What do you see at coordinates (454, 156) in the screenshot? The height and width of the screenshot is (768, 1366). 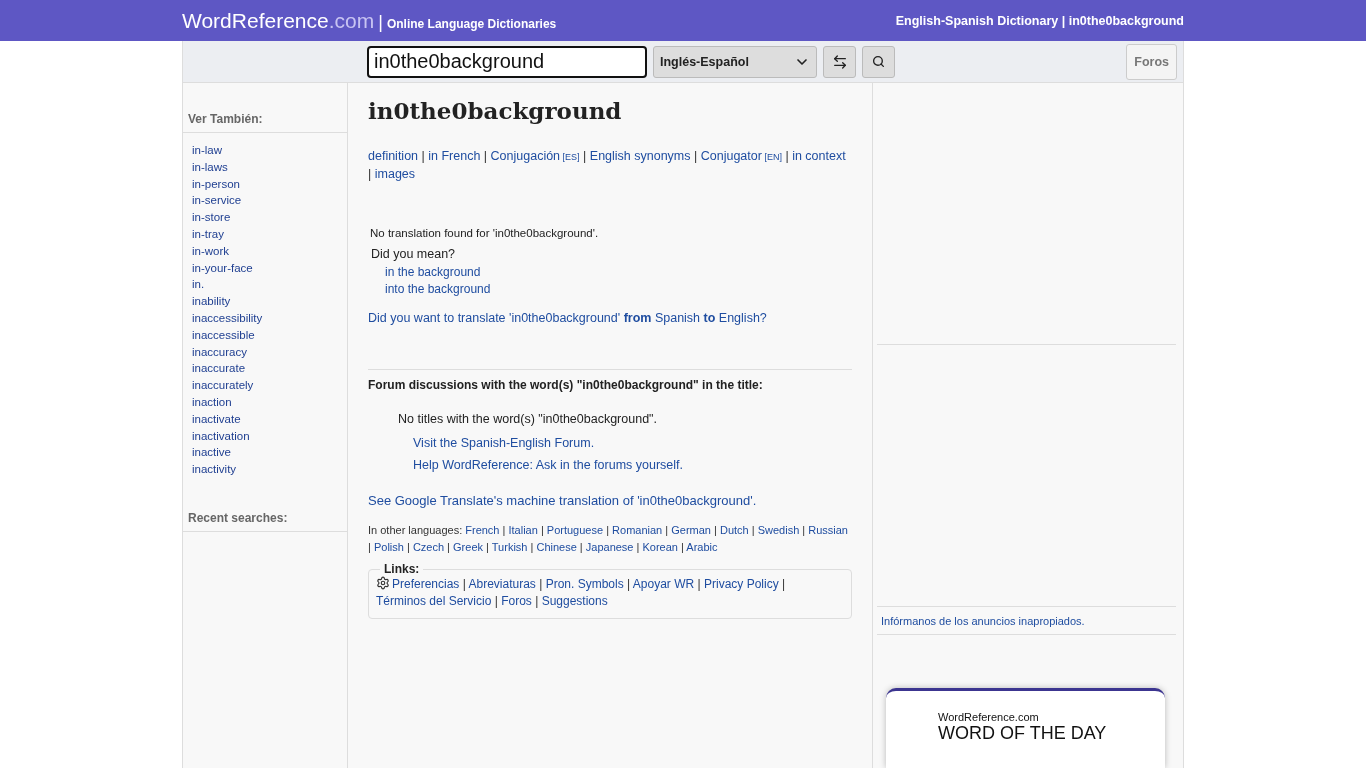 I see `link: in French` at bounding box center [454, 156].